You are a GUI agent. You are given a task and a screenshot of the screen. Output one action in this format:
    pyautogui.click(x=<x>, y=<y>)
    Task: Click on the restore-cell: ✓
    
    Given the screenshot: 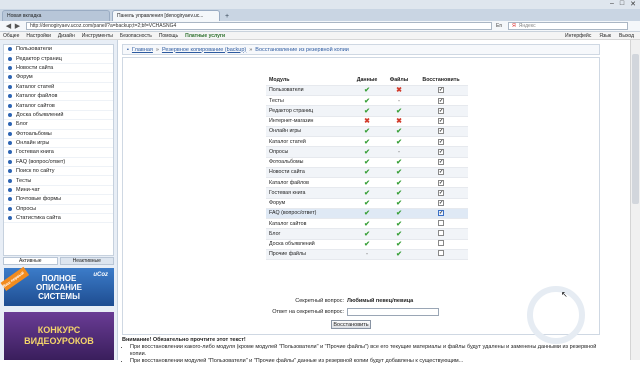 What is the action you would take?
    pyautogui.click(x=441, y=142)
    